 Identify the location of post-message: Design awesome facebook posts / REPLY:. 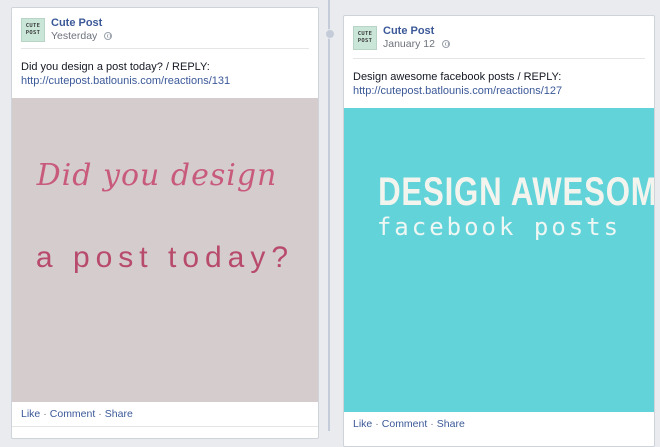
(457, 77).